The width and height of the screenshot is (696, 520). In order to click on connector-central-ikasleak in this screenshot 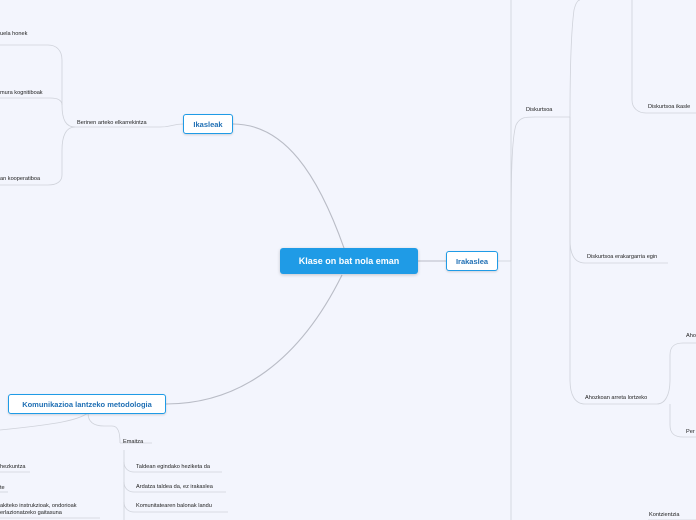, I will do `click(288, 186)`.